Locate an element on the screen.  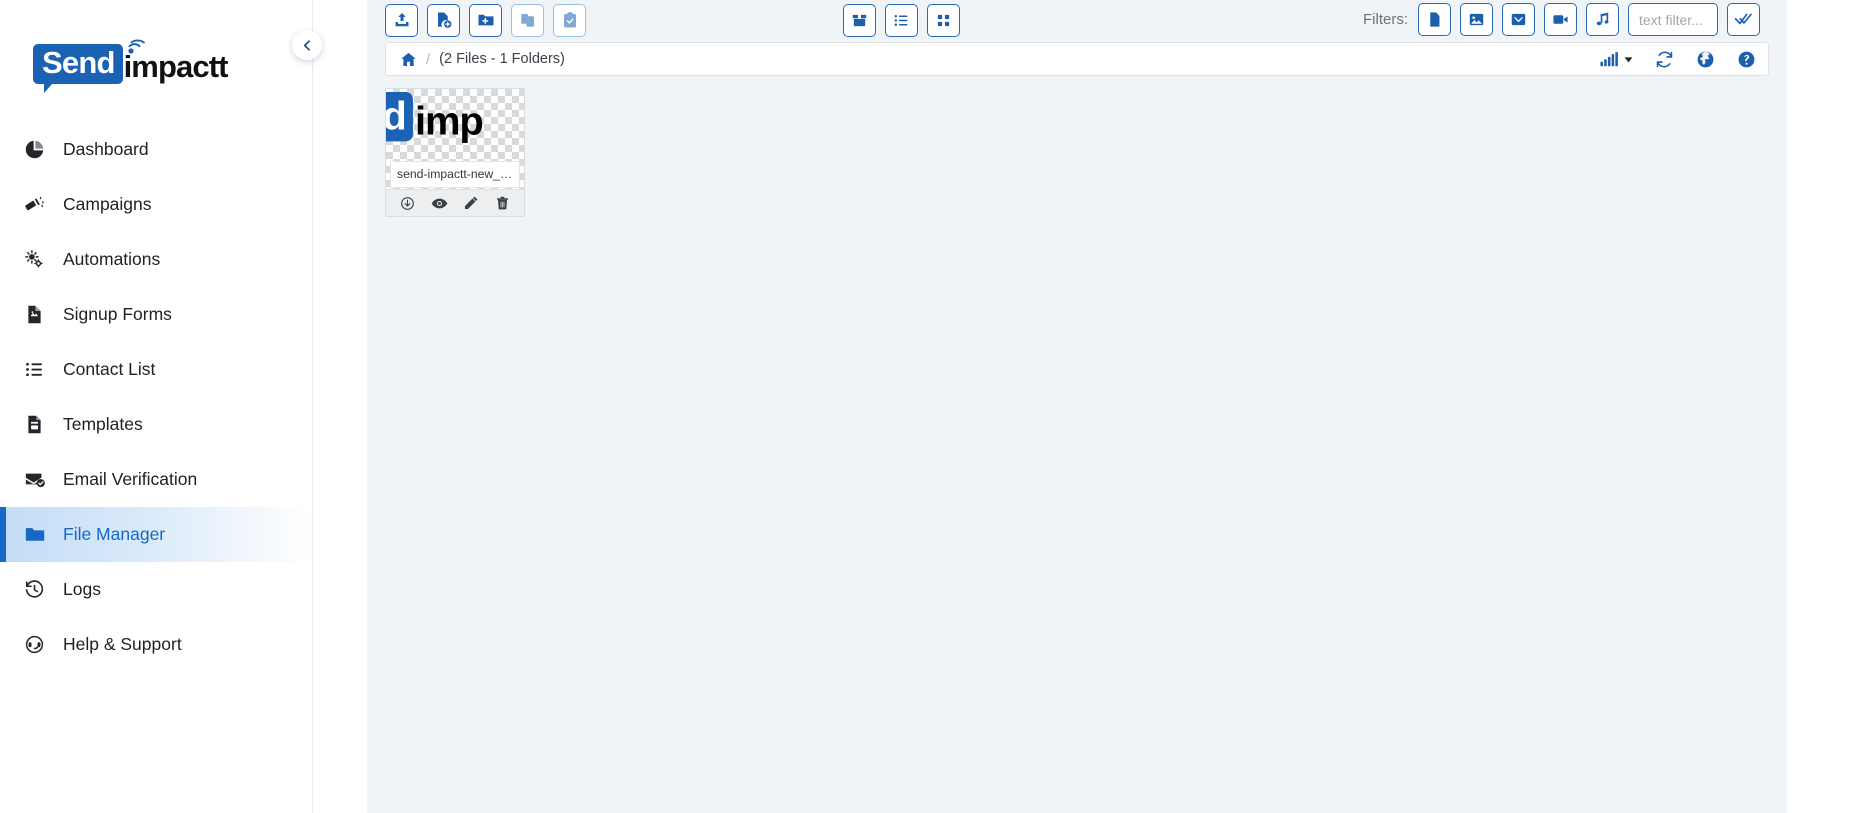
envelope-check-icon is located at coordinates (41, 479).